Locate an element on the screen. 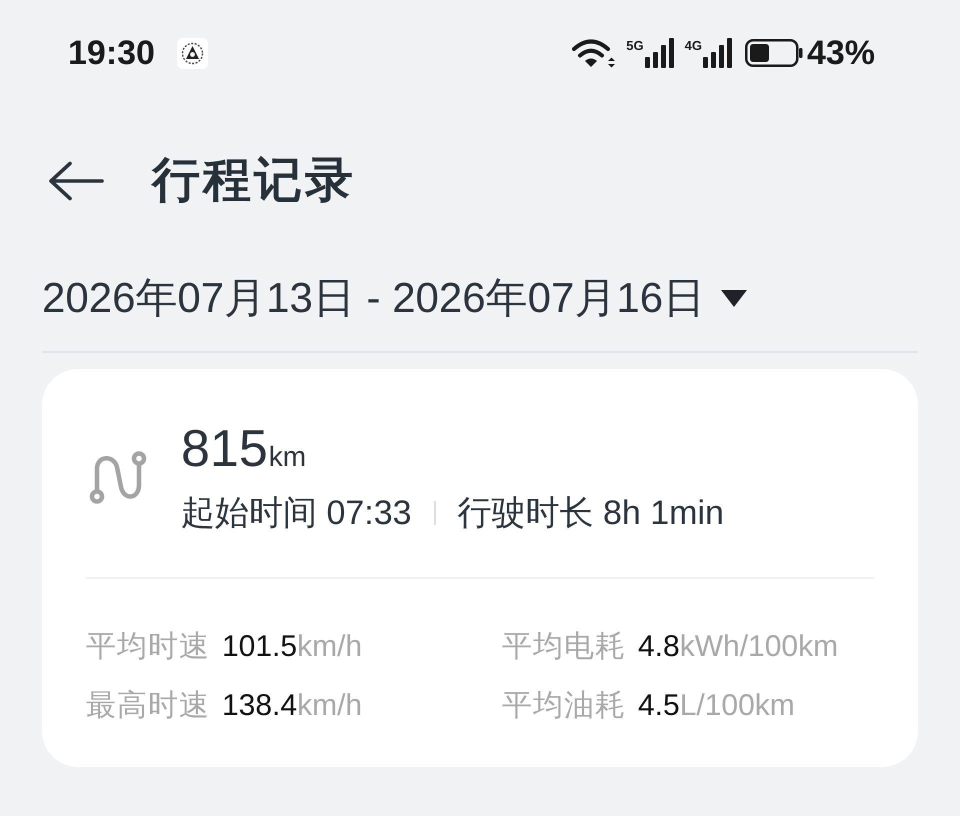 The height and width of the screenshot is (816, 960). stat-label: 平均电耗 is located at coordinates (564, 647).